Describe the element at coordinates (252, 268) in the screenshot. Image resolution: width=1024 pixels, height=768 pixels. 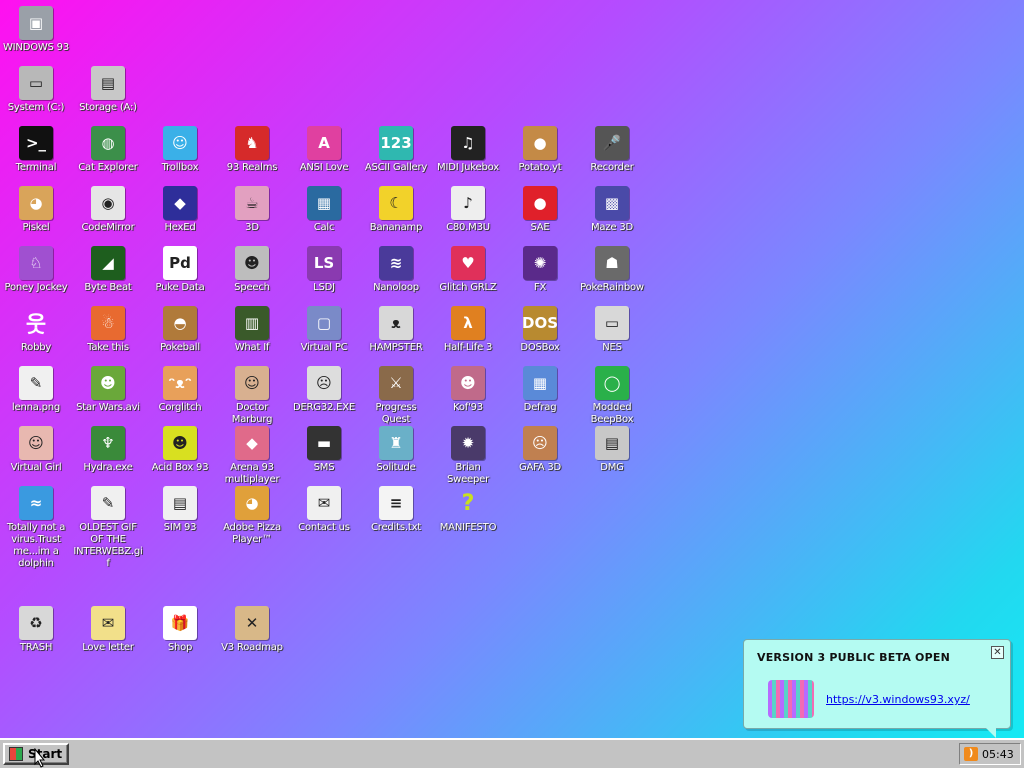
I see `desktop-icon-speech-face: ☻ Speech` at that location.